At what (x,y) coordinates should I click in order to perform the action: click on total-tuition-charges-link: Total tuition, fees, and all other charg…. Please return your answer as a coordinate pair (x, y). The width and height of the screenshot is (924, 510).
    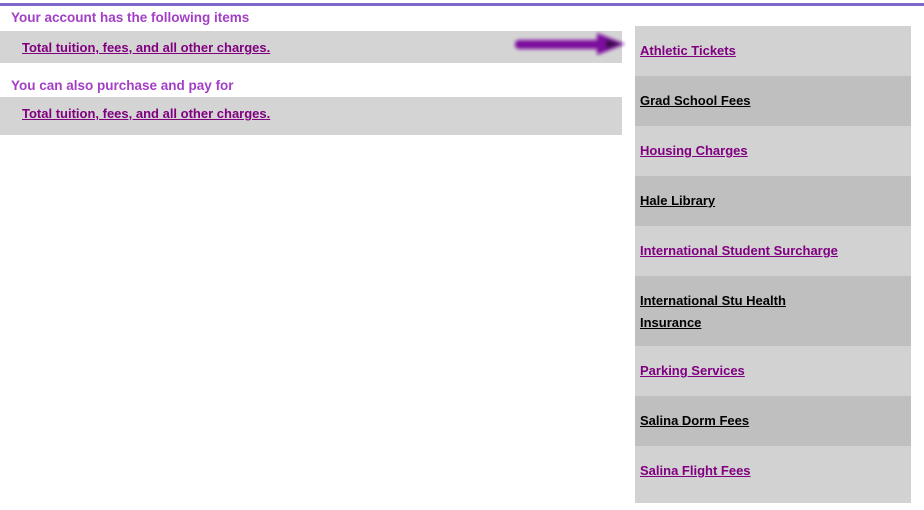
    Looking at the image, I should click on (146, 47).